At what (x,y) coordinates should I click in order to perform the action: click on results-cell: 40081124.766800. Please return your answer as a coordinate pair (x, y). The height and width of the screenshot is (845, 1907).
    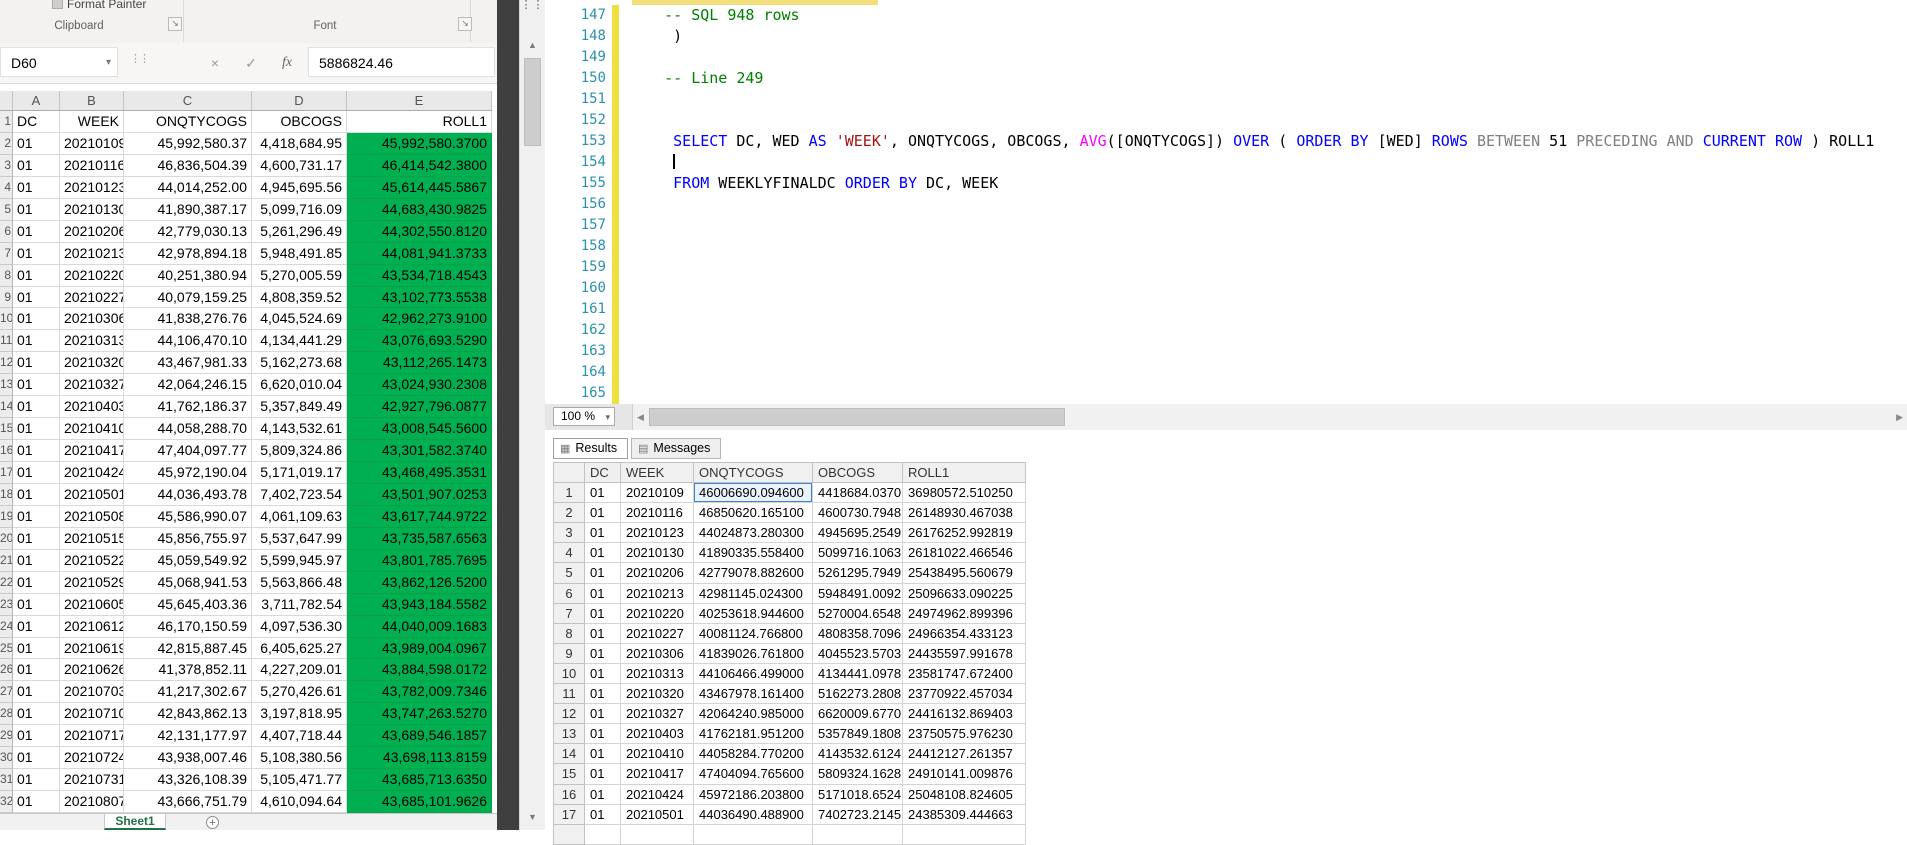
    Looking at the image, I should click on (753, 633).